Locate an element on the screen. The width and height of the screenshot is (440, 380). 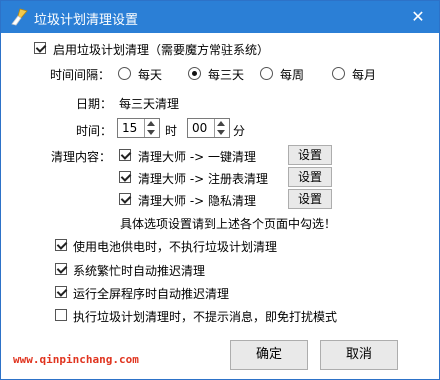
clean-content-note: 具体选项设置请到上述各个页面中勾选！ is located at coordinates (228, 224).